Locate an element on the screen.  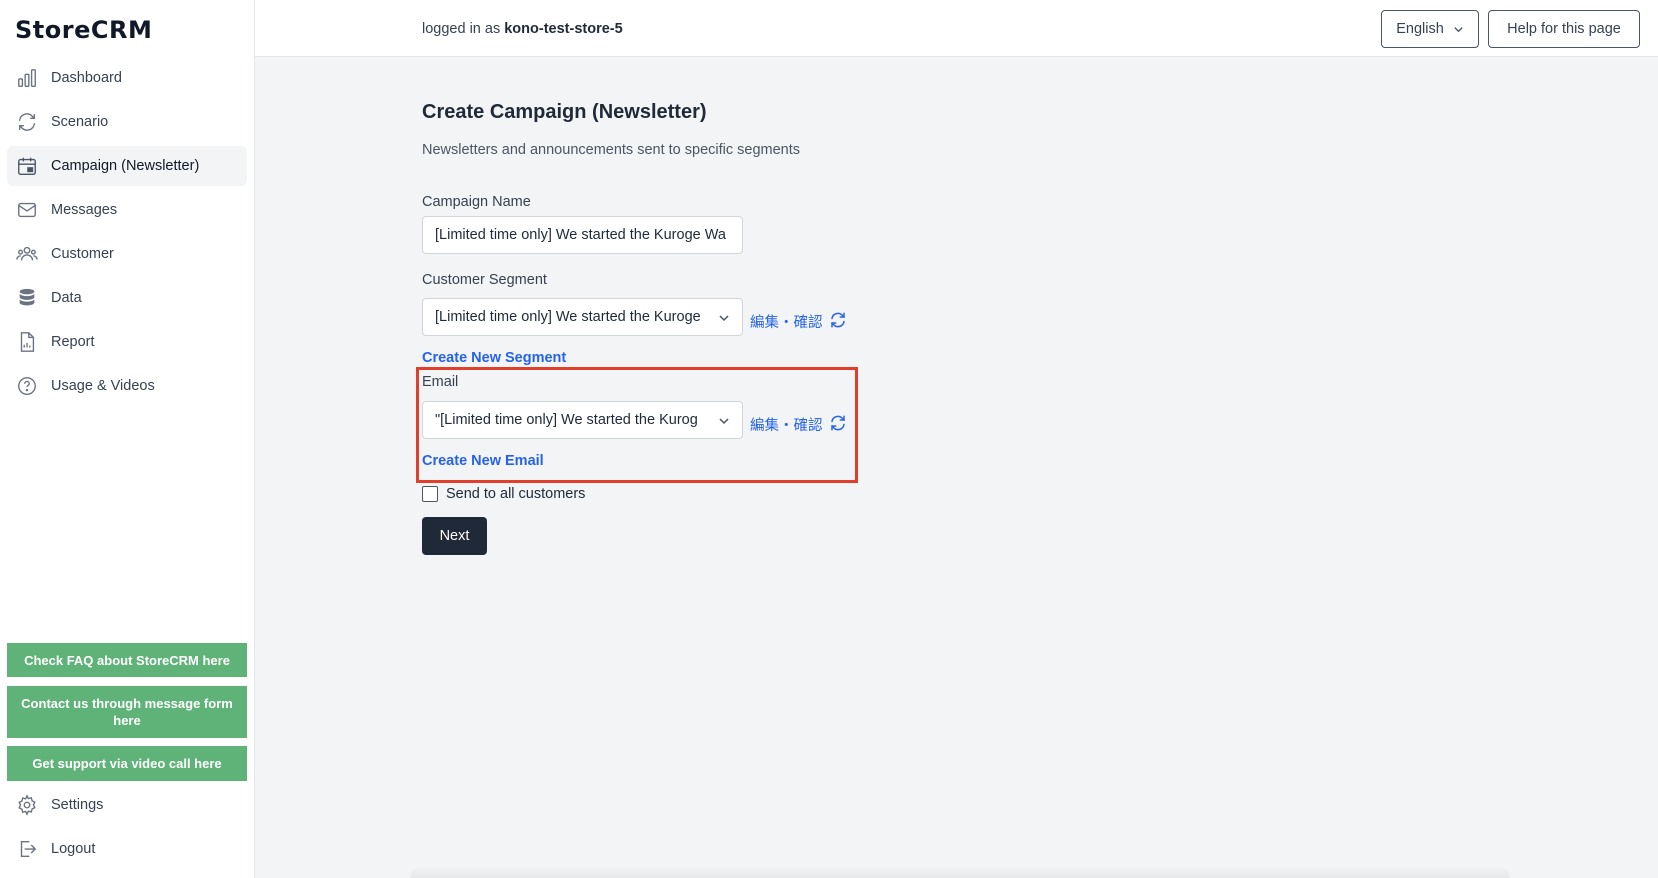
sidebar-item-label: Dashboard is located at coordinates (86, 78).